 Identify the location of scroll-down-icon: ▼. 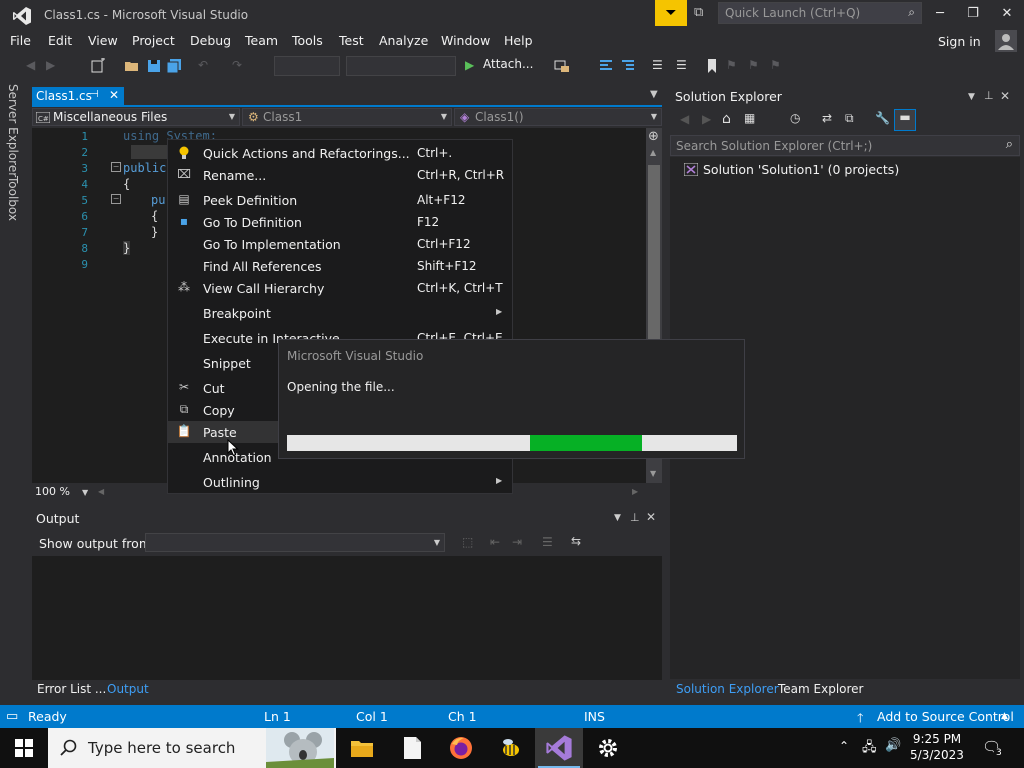
(653, 473).